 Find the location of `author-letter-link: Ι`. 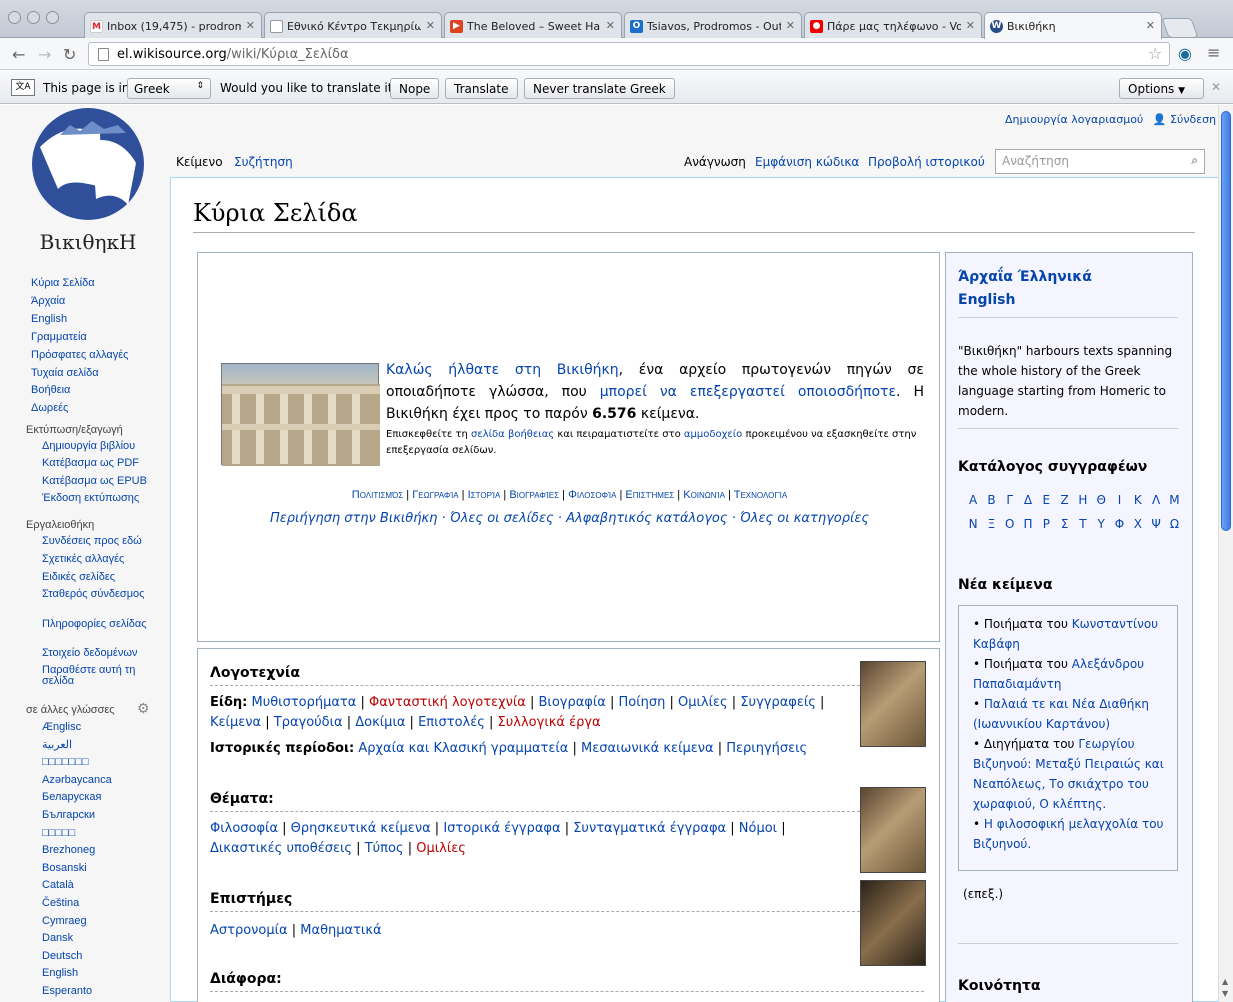

author-letter-link: Ι is located at coordinates (1119, 500).